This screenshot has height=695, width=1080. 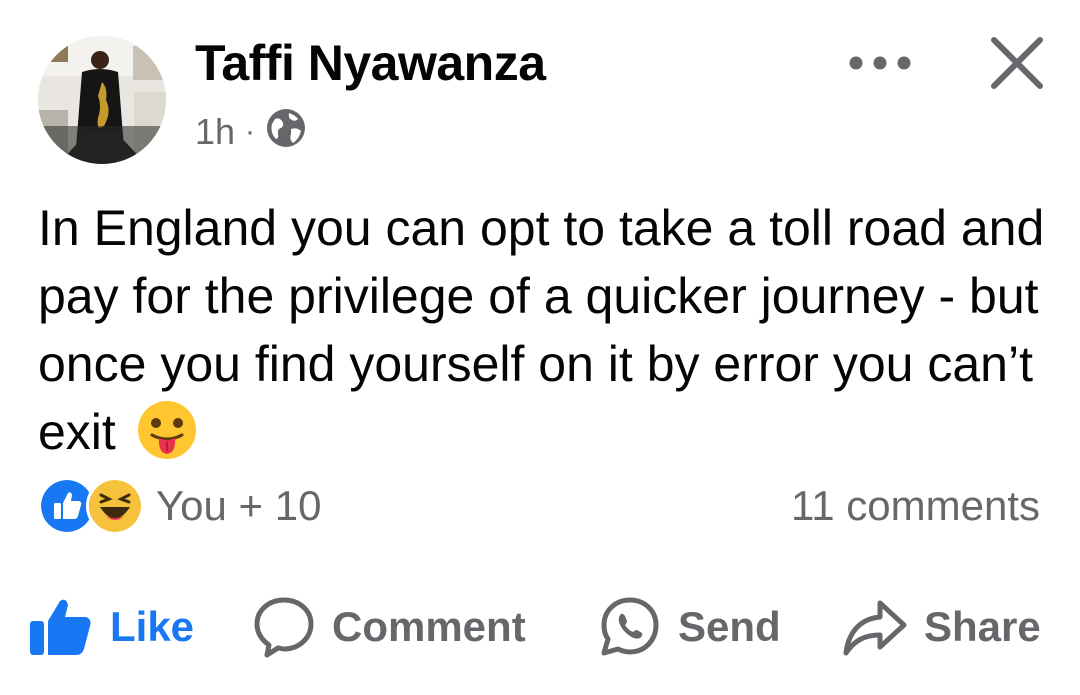 What do you see at coordinates (875, 628) in the screenshot?
I see `share-icon` at bounding box center [875, 628].